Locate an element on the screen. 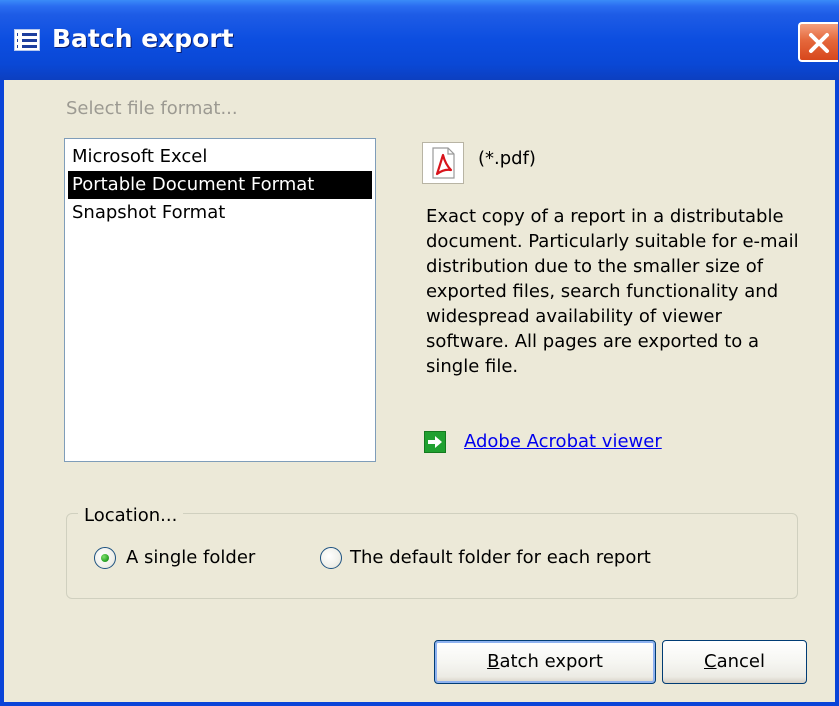 The width and height of the screenshot is (839, 706). file-extension-text: (*.pdf) is located at coordinates (507, 158).